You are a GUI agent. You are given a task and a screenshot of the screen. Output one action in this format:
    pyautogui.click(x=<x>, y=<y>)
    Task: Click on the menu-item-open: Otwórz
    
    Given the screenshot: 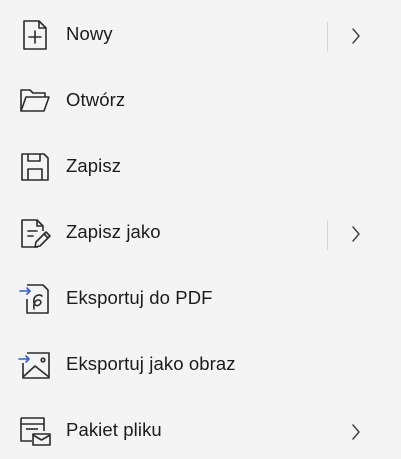 What is the action you would take?
    pyautogui.click(x=200, y=100)
    